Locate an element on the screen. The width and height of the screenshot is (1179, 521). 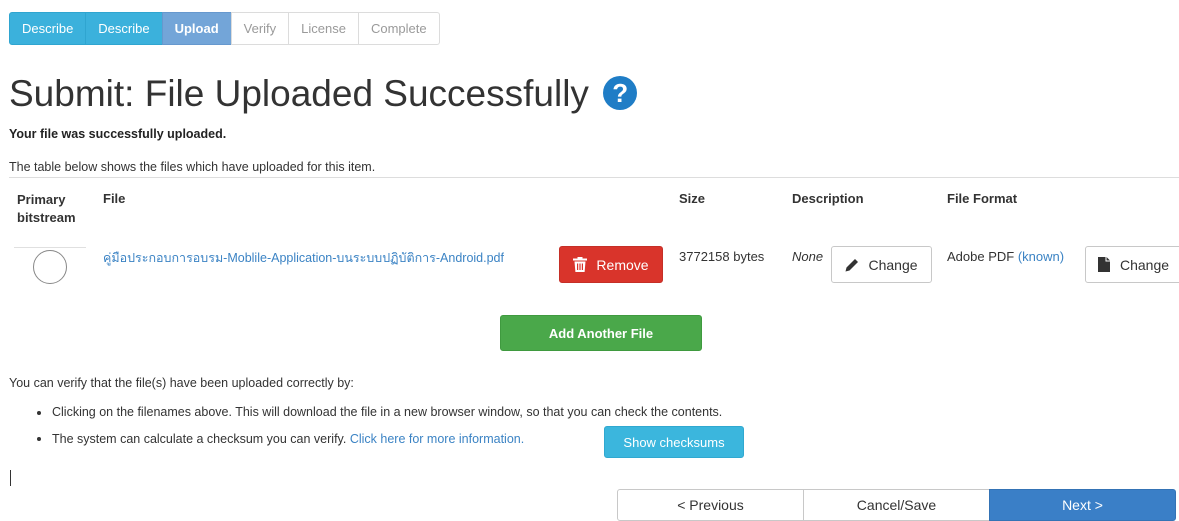
change-description-label: Change is located at coordinates (893, 264).